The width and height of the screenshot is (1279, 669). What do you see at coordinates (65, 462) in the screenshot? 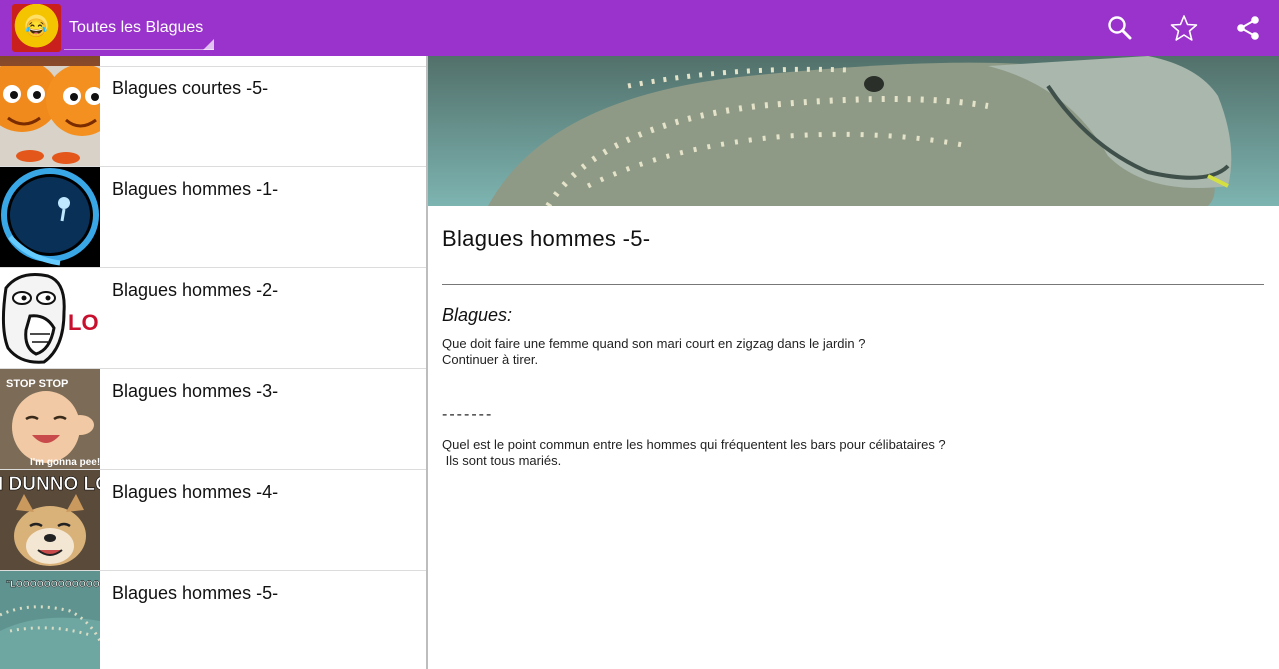
I see `baby-caption-bottom: I'm gonna pee!` at bounding box center [65, 462].